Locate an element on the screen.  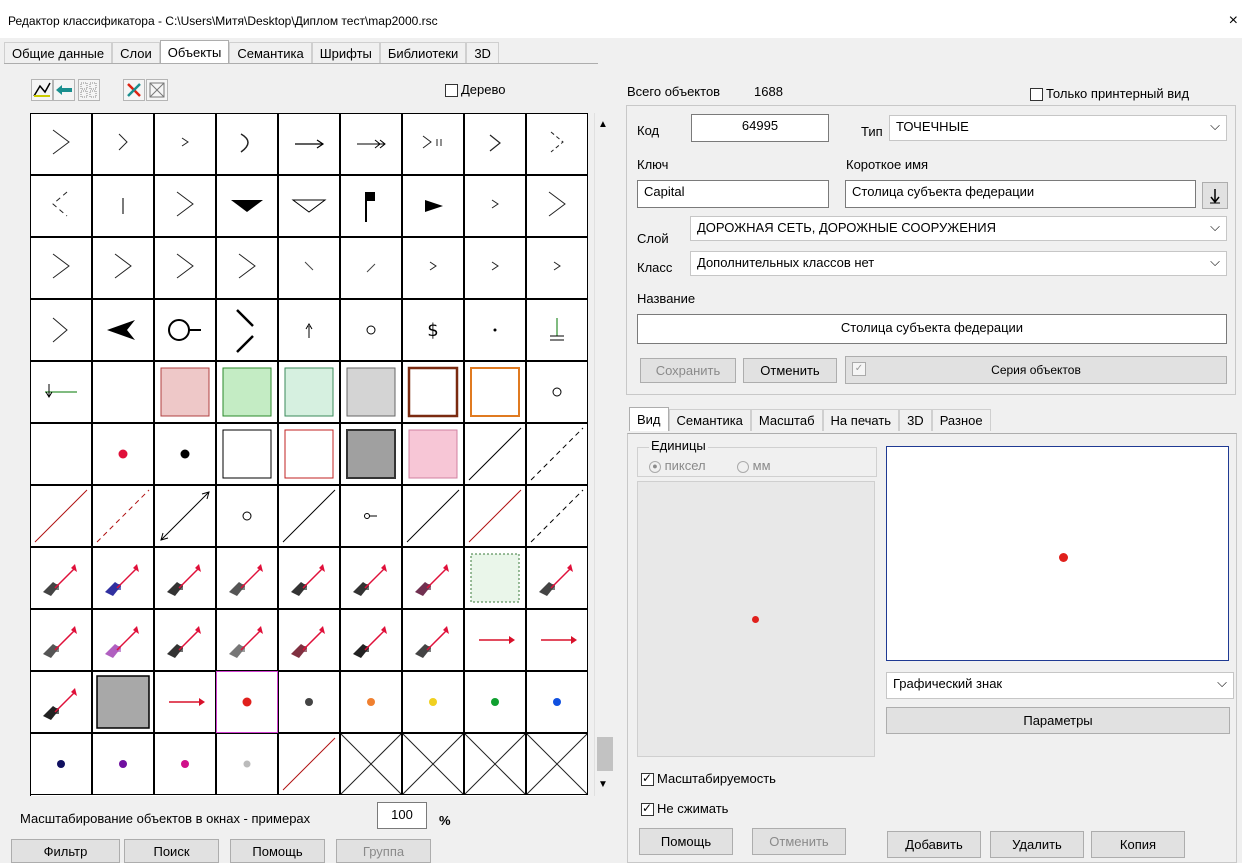
code-input: 64995 is located at coordinates (760, 128).